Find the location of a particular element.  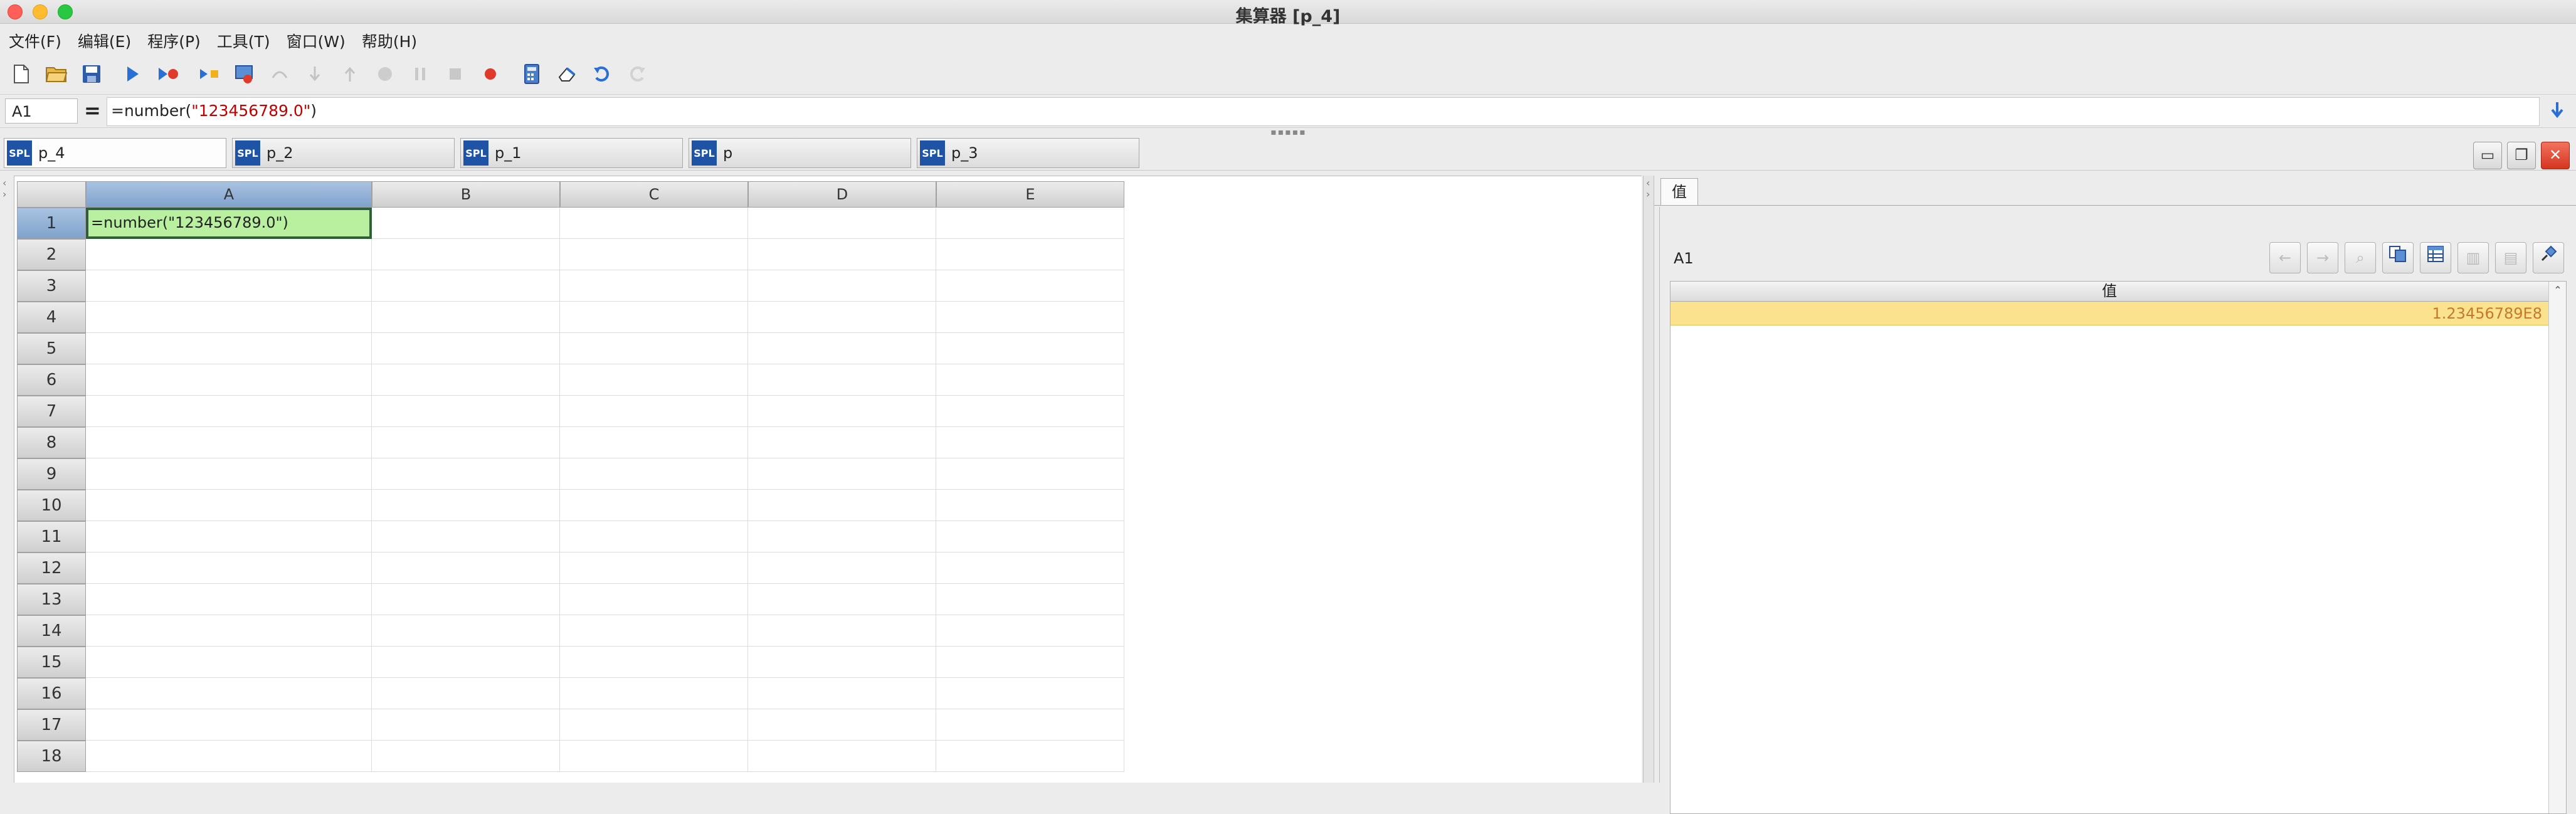

cell-c14 is located at coordinates (654, 631).